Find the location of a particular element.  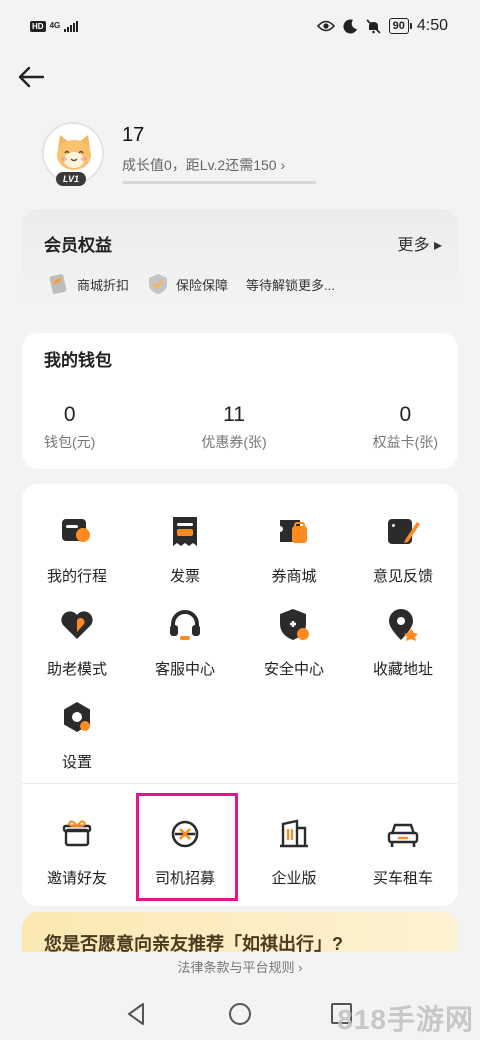

service-label: 我的行程 is located at coordinates (76, 576).